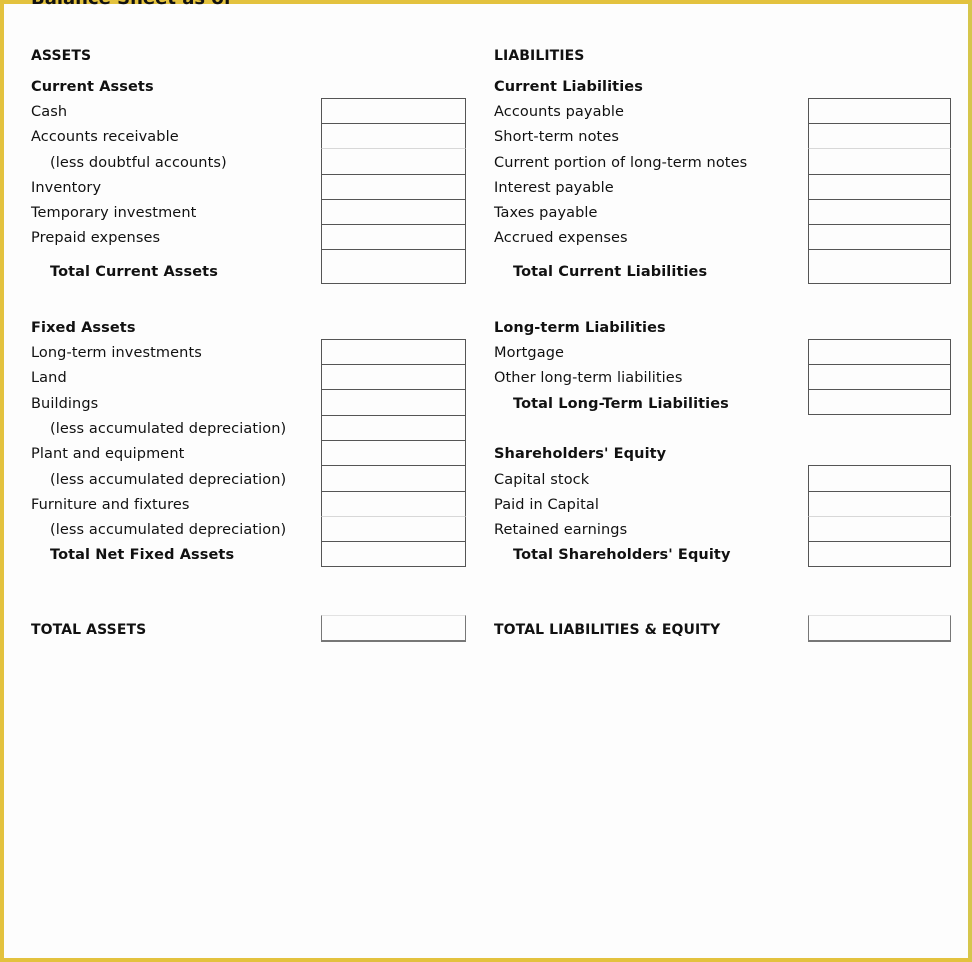 The height and width of the screenshot is (962, 972). I want to click on input-short-term-notes, so click(879, 136).